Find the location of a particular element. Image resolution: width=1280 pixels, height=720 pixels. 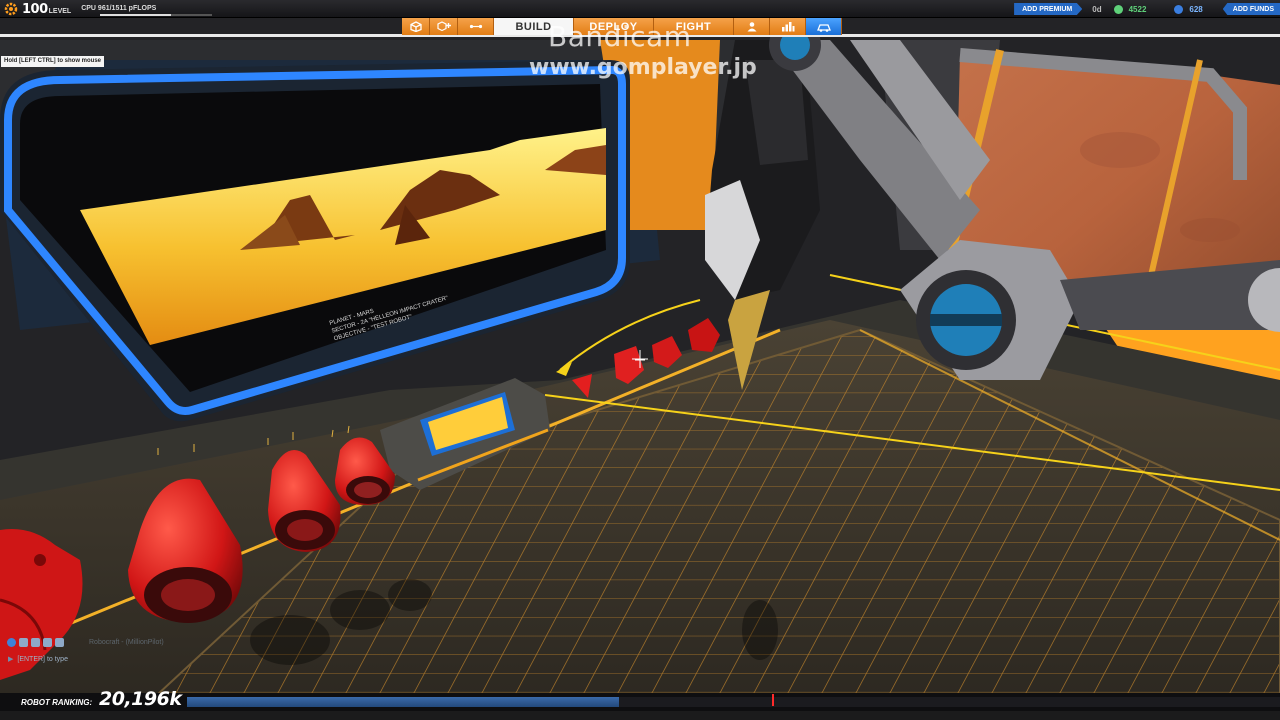

chat-channel-icons: Robocraft - (MillionPilot) is located at coordinates (85, 642).